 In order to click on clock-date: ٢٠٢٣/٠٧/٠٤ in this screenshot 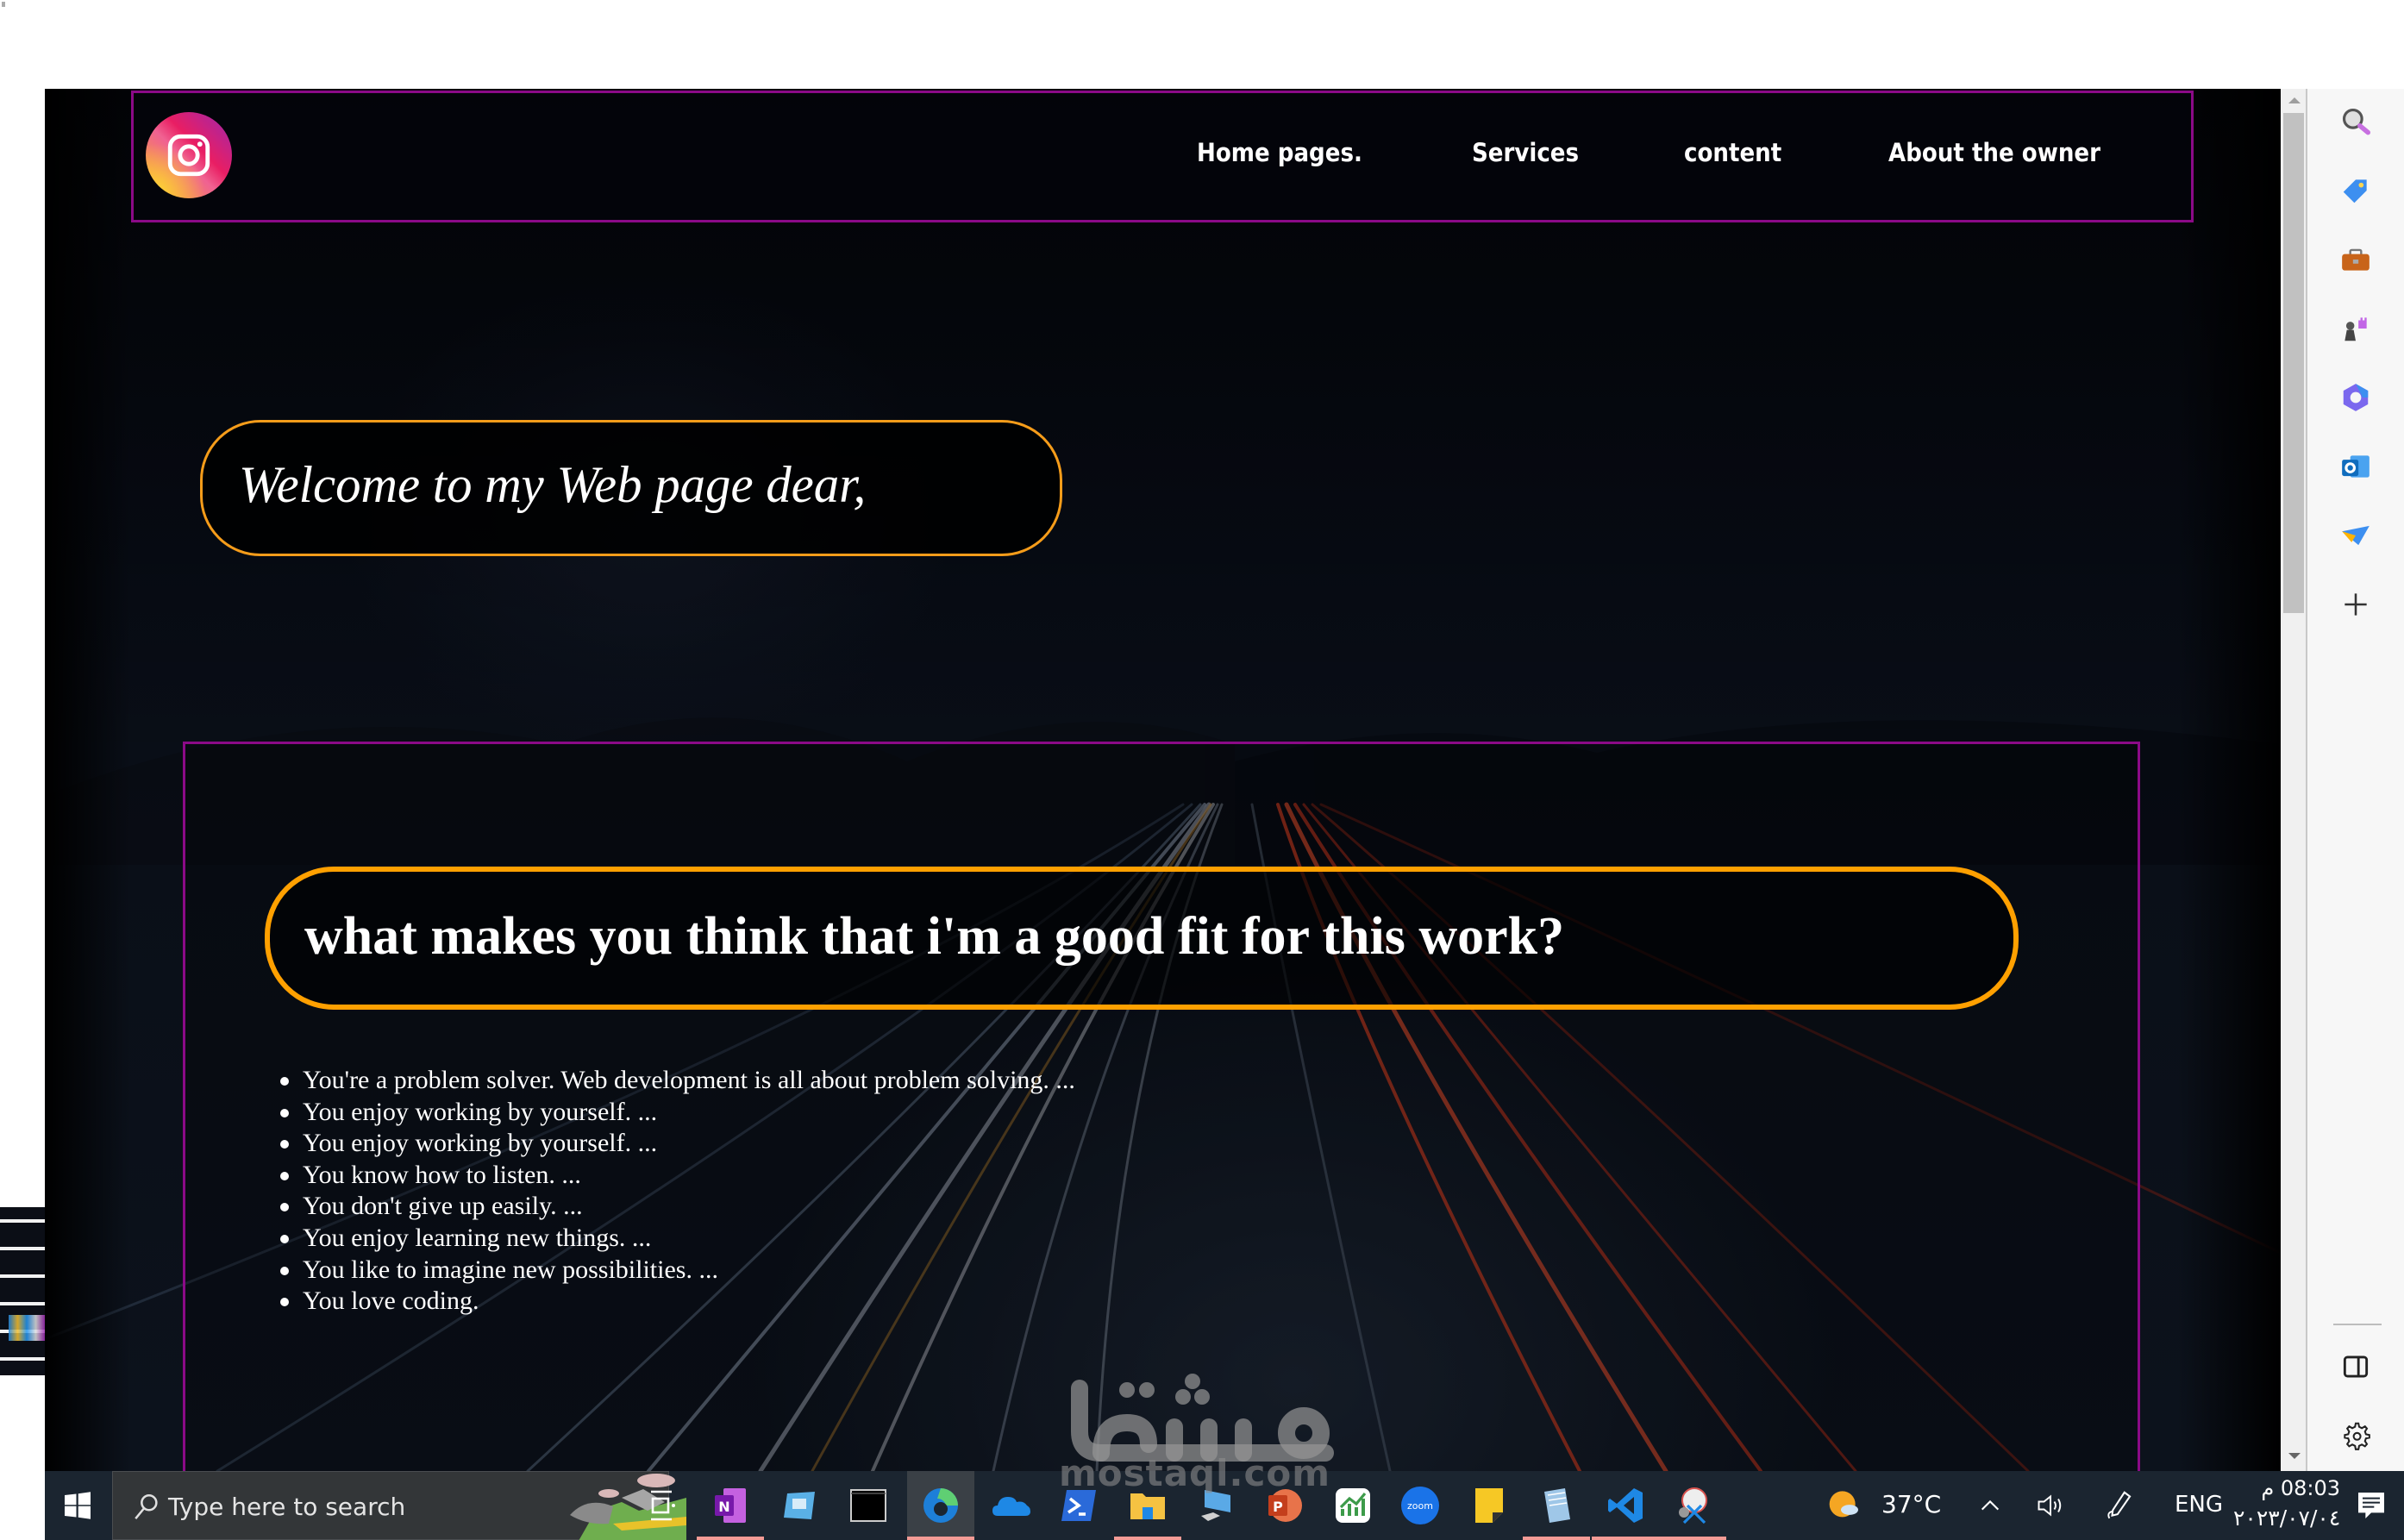, I will do `click(2287, 1519)`.